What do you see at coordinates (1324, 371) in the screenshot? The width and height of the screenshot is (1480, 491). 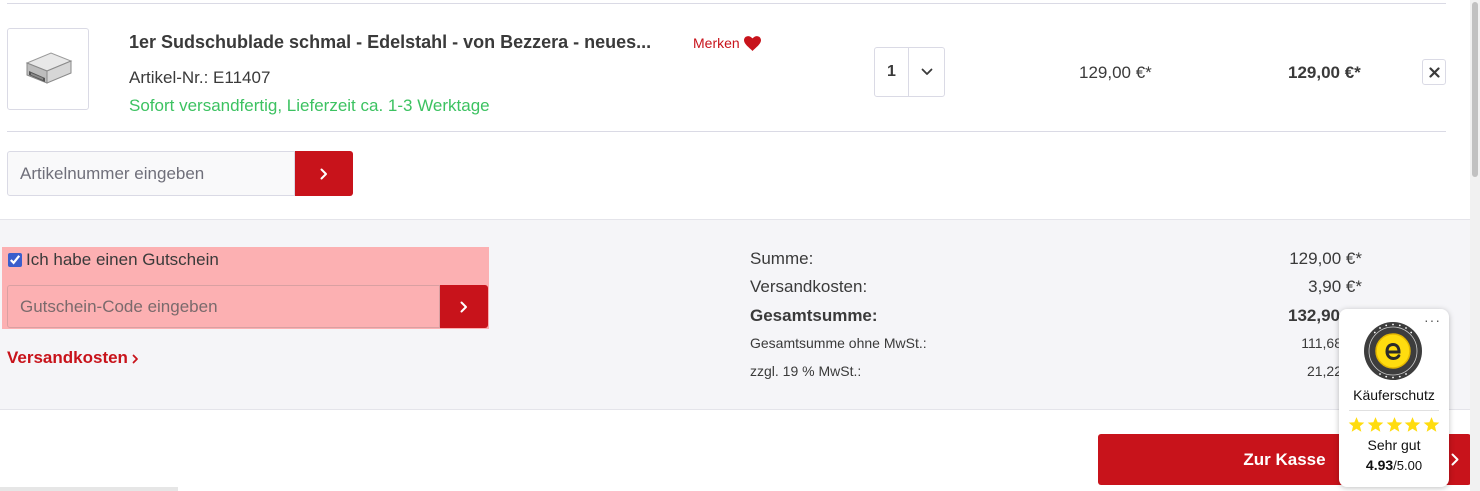 I see `vat-value: 21,22` at bounding box center [1324, 371].